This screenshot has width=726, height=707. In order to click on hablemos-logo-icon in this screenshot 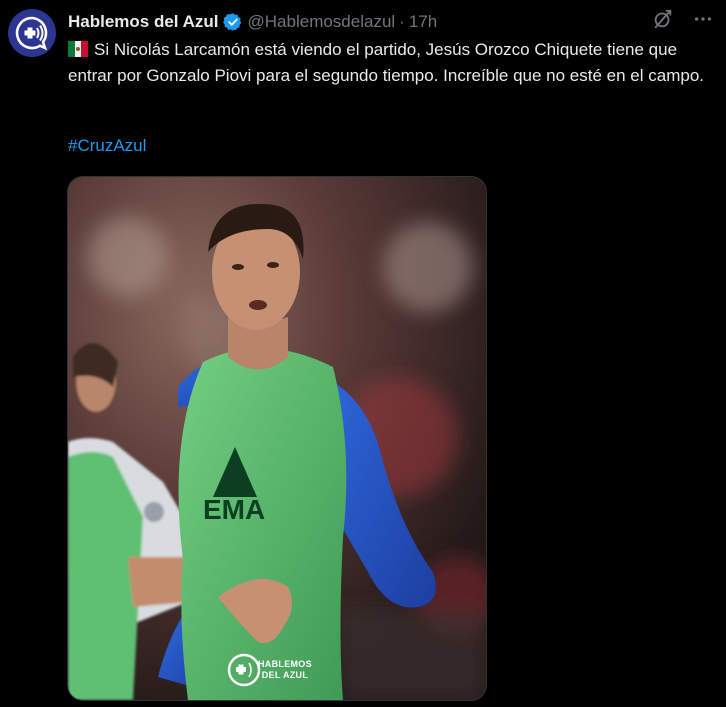, I will do `click(31, 33)`.